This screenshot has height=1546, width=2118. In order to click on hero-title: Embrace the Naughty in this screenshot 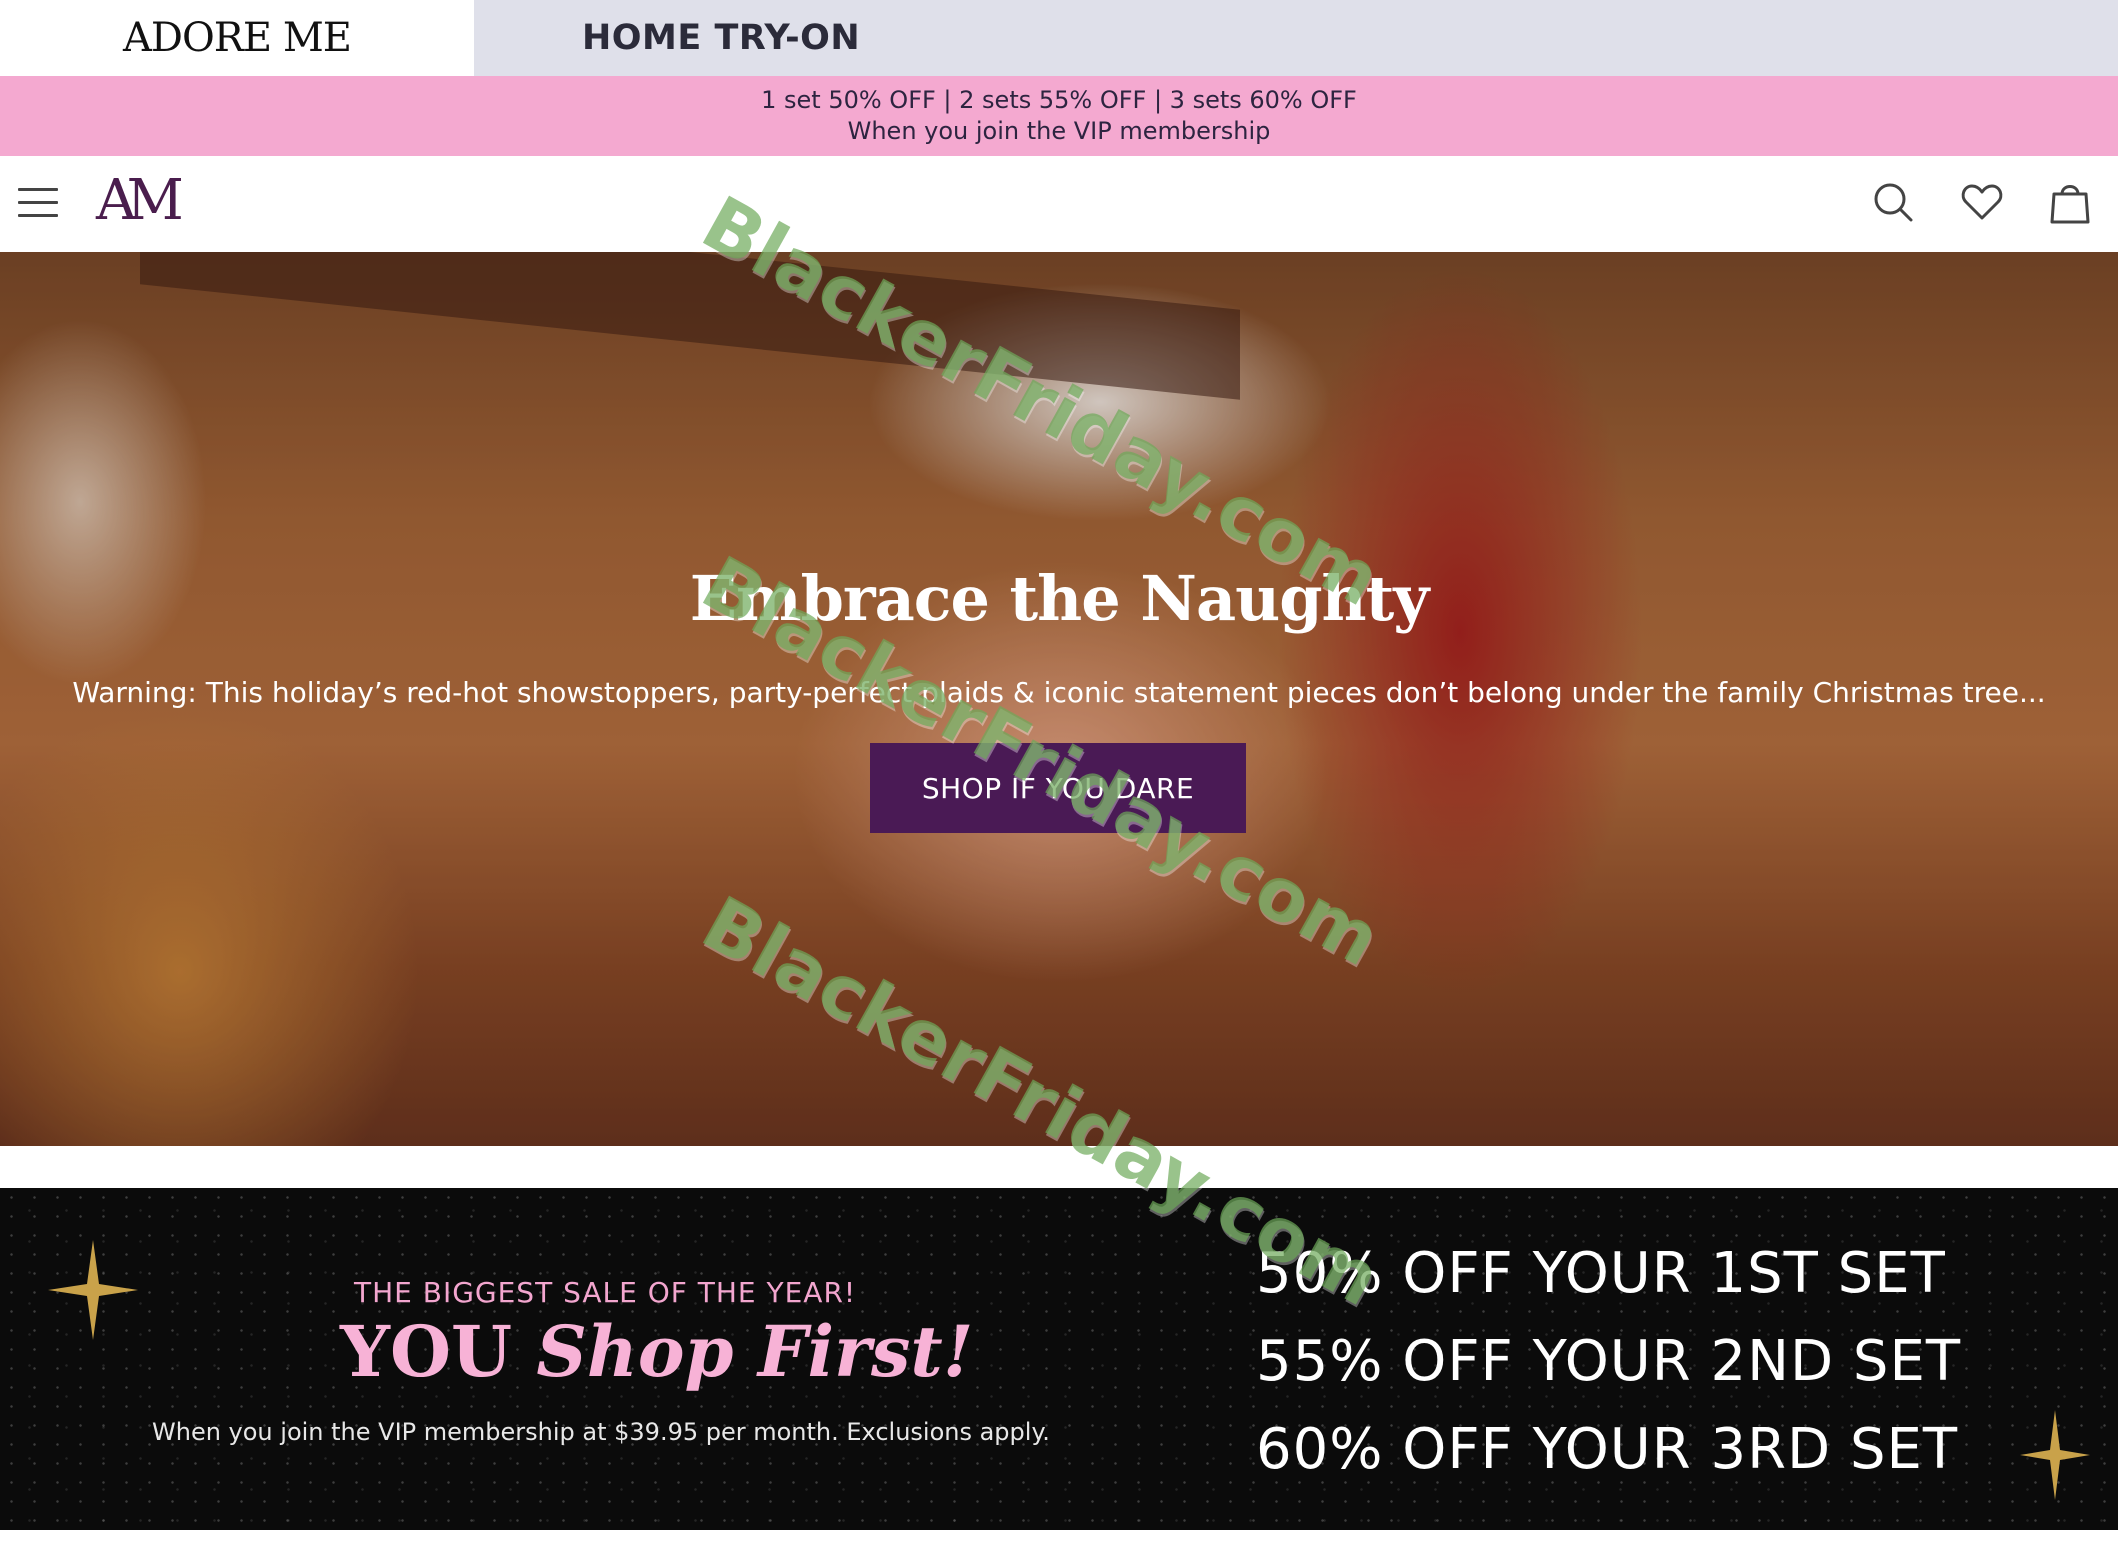, I will do `click(1059, 598)`.